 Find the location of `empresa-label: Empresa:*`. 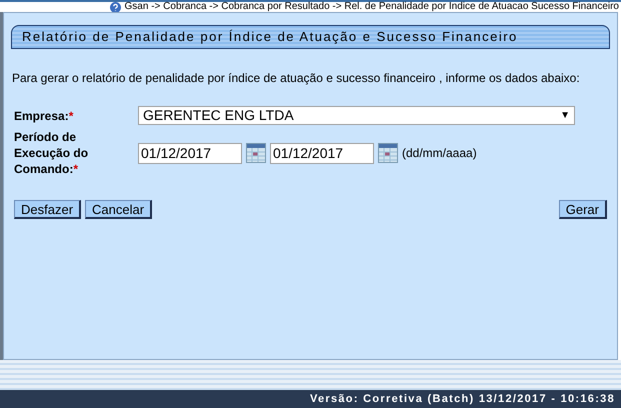

empresa-label: Empresa:* is located at coordinates (44, 116).